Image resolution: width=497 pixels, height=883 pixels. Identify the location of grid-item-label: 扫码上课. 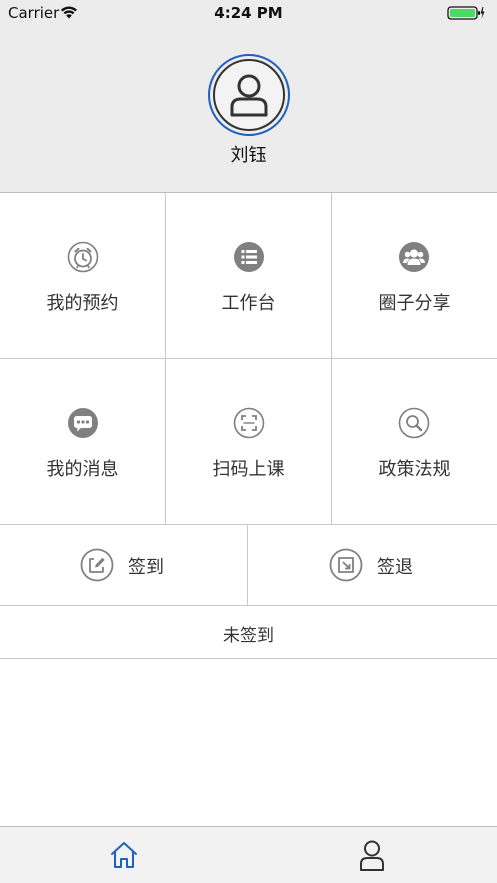
(248, 469).